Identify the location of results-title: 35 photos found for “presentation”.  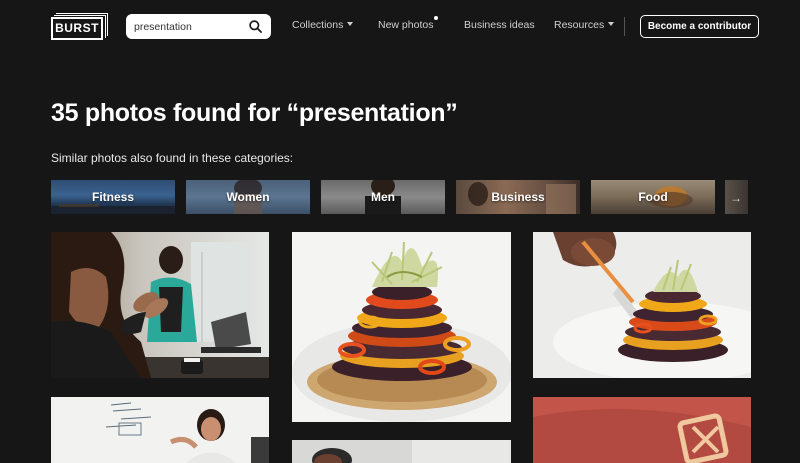
(254, 113).